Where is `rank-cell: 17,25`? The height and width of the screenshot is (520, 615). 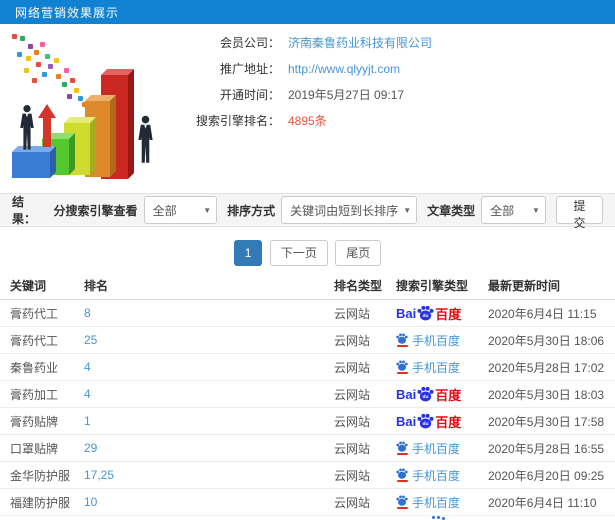
rank-cell: 17,25 is located at coordinates (205, 475).